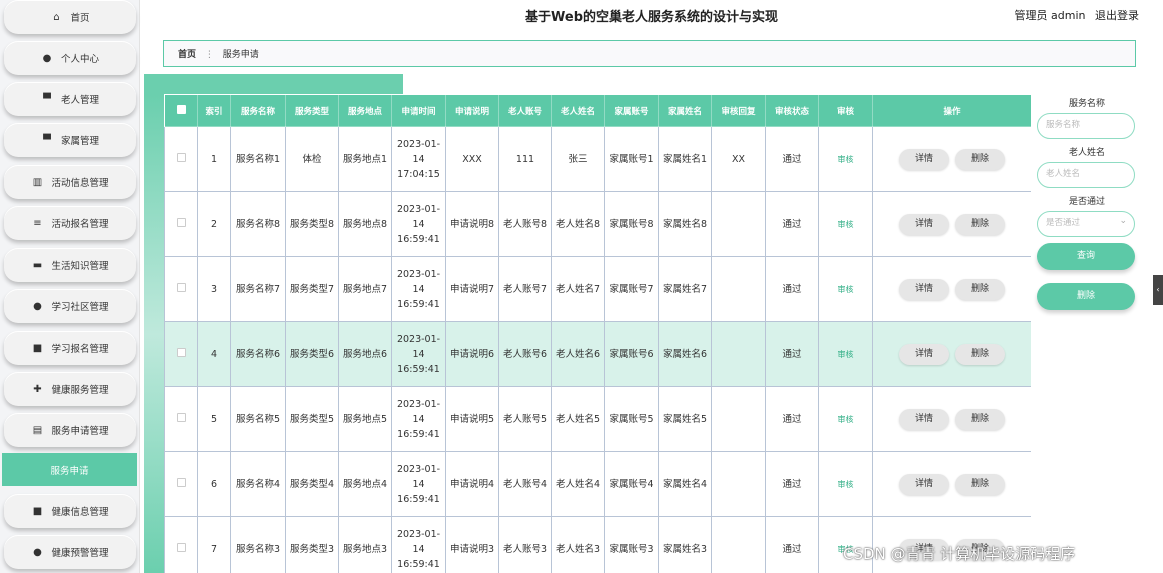 This screenshot has width=1163, height=573. Describe the element at coordinates (1087, 224) in the screenshot. I see `approved-select: 是否通过 ⌄` at that location.